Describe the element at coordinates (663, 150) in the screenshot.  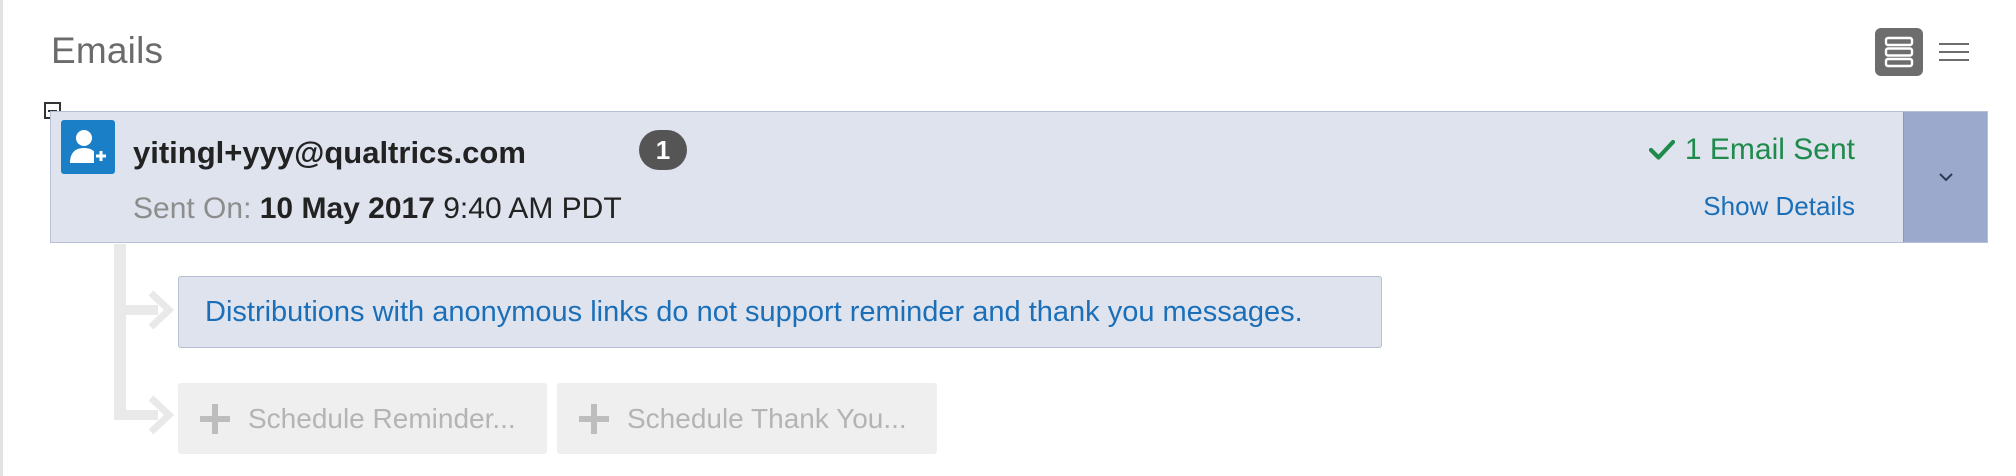
I see `email-count-badge: 1` at that location.